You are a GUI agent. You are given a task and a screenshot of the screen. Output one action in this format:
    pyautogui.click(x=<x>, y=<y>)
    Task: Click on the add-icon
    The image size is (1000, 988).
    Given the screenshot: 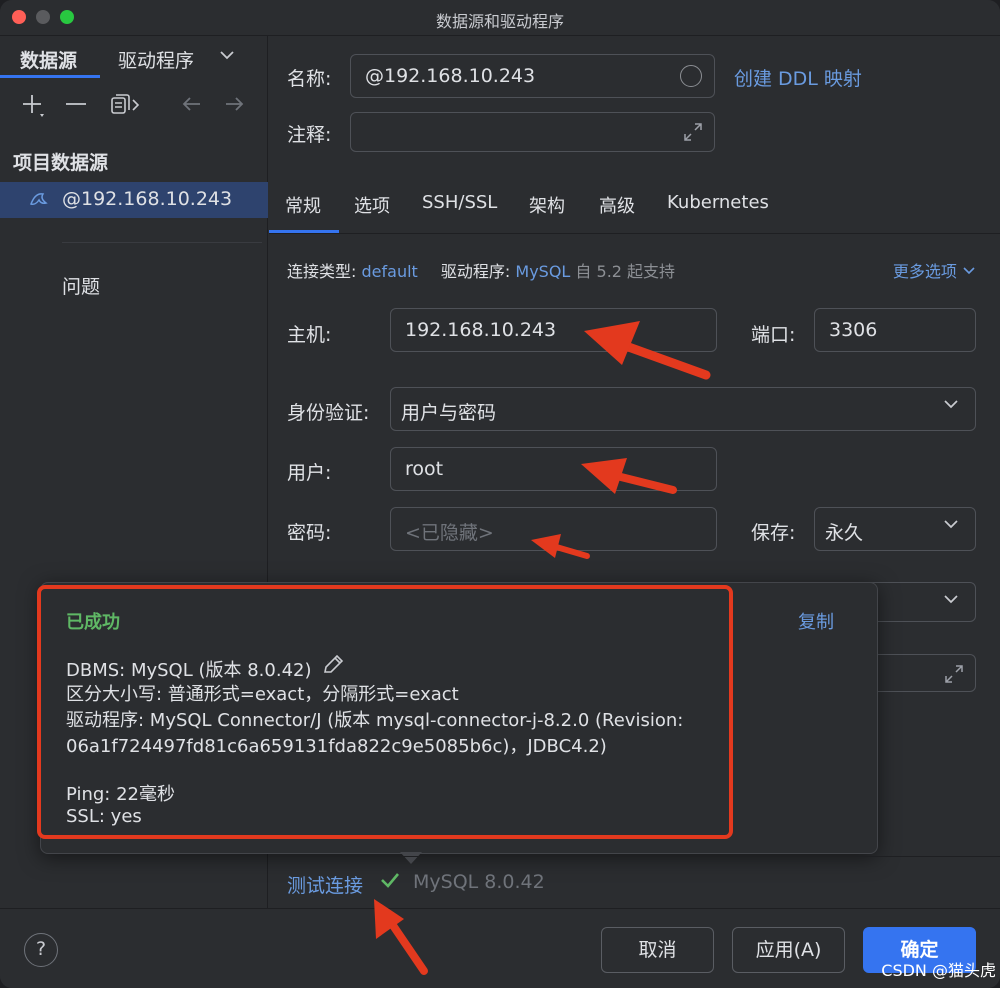 What is the action you would take?
    pyautogui.click(x=33, y=108)
    